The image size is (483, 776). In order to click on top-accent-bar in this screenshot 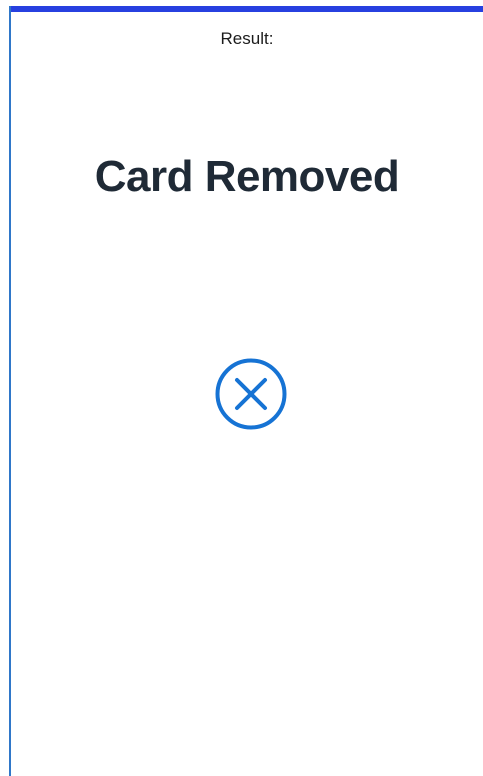, I will do `click(246, 9)`.